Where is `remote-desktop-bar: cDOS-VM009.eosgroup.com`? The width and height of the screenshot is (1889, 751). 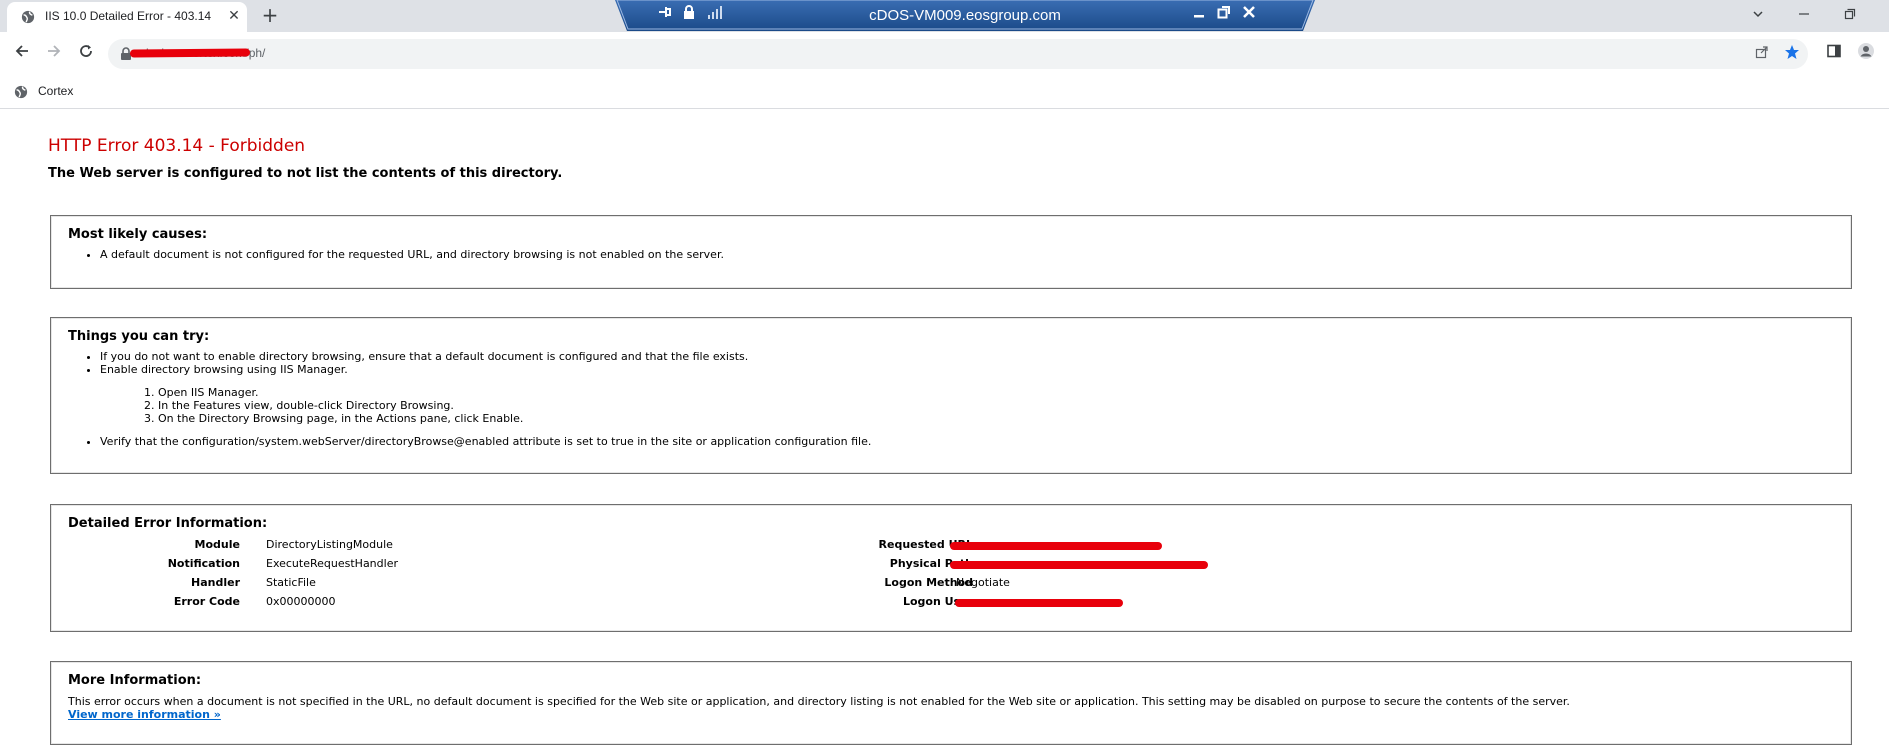
remote-desktop-bar: cDOS-VM009.eosgroup.com is located at coordinates (965, 15).